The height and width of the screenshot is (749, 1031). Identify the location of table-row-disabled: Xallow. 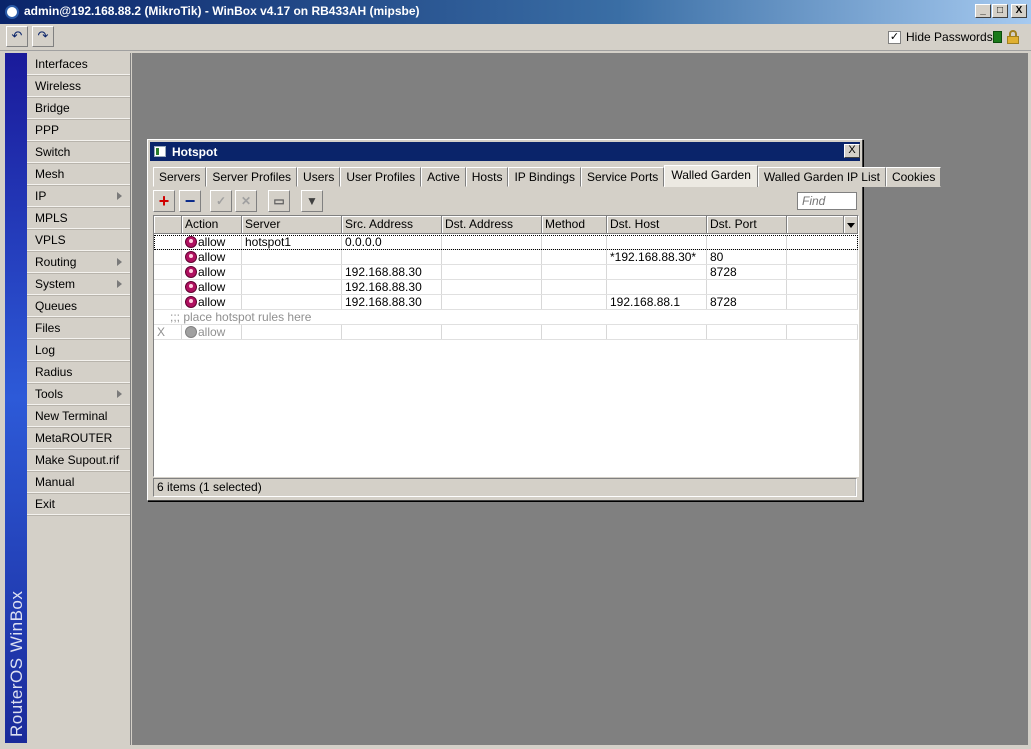
(506, 332).